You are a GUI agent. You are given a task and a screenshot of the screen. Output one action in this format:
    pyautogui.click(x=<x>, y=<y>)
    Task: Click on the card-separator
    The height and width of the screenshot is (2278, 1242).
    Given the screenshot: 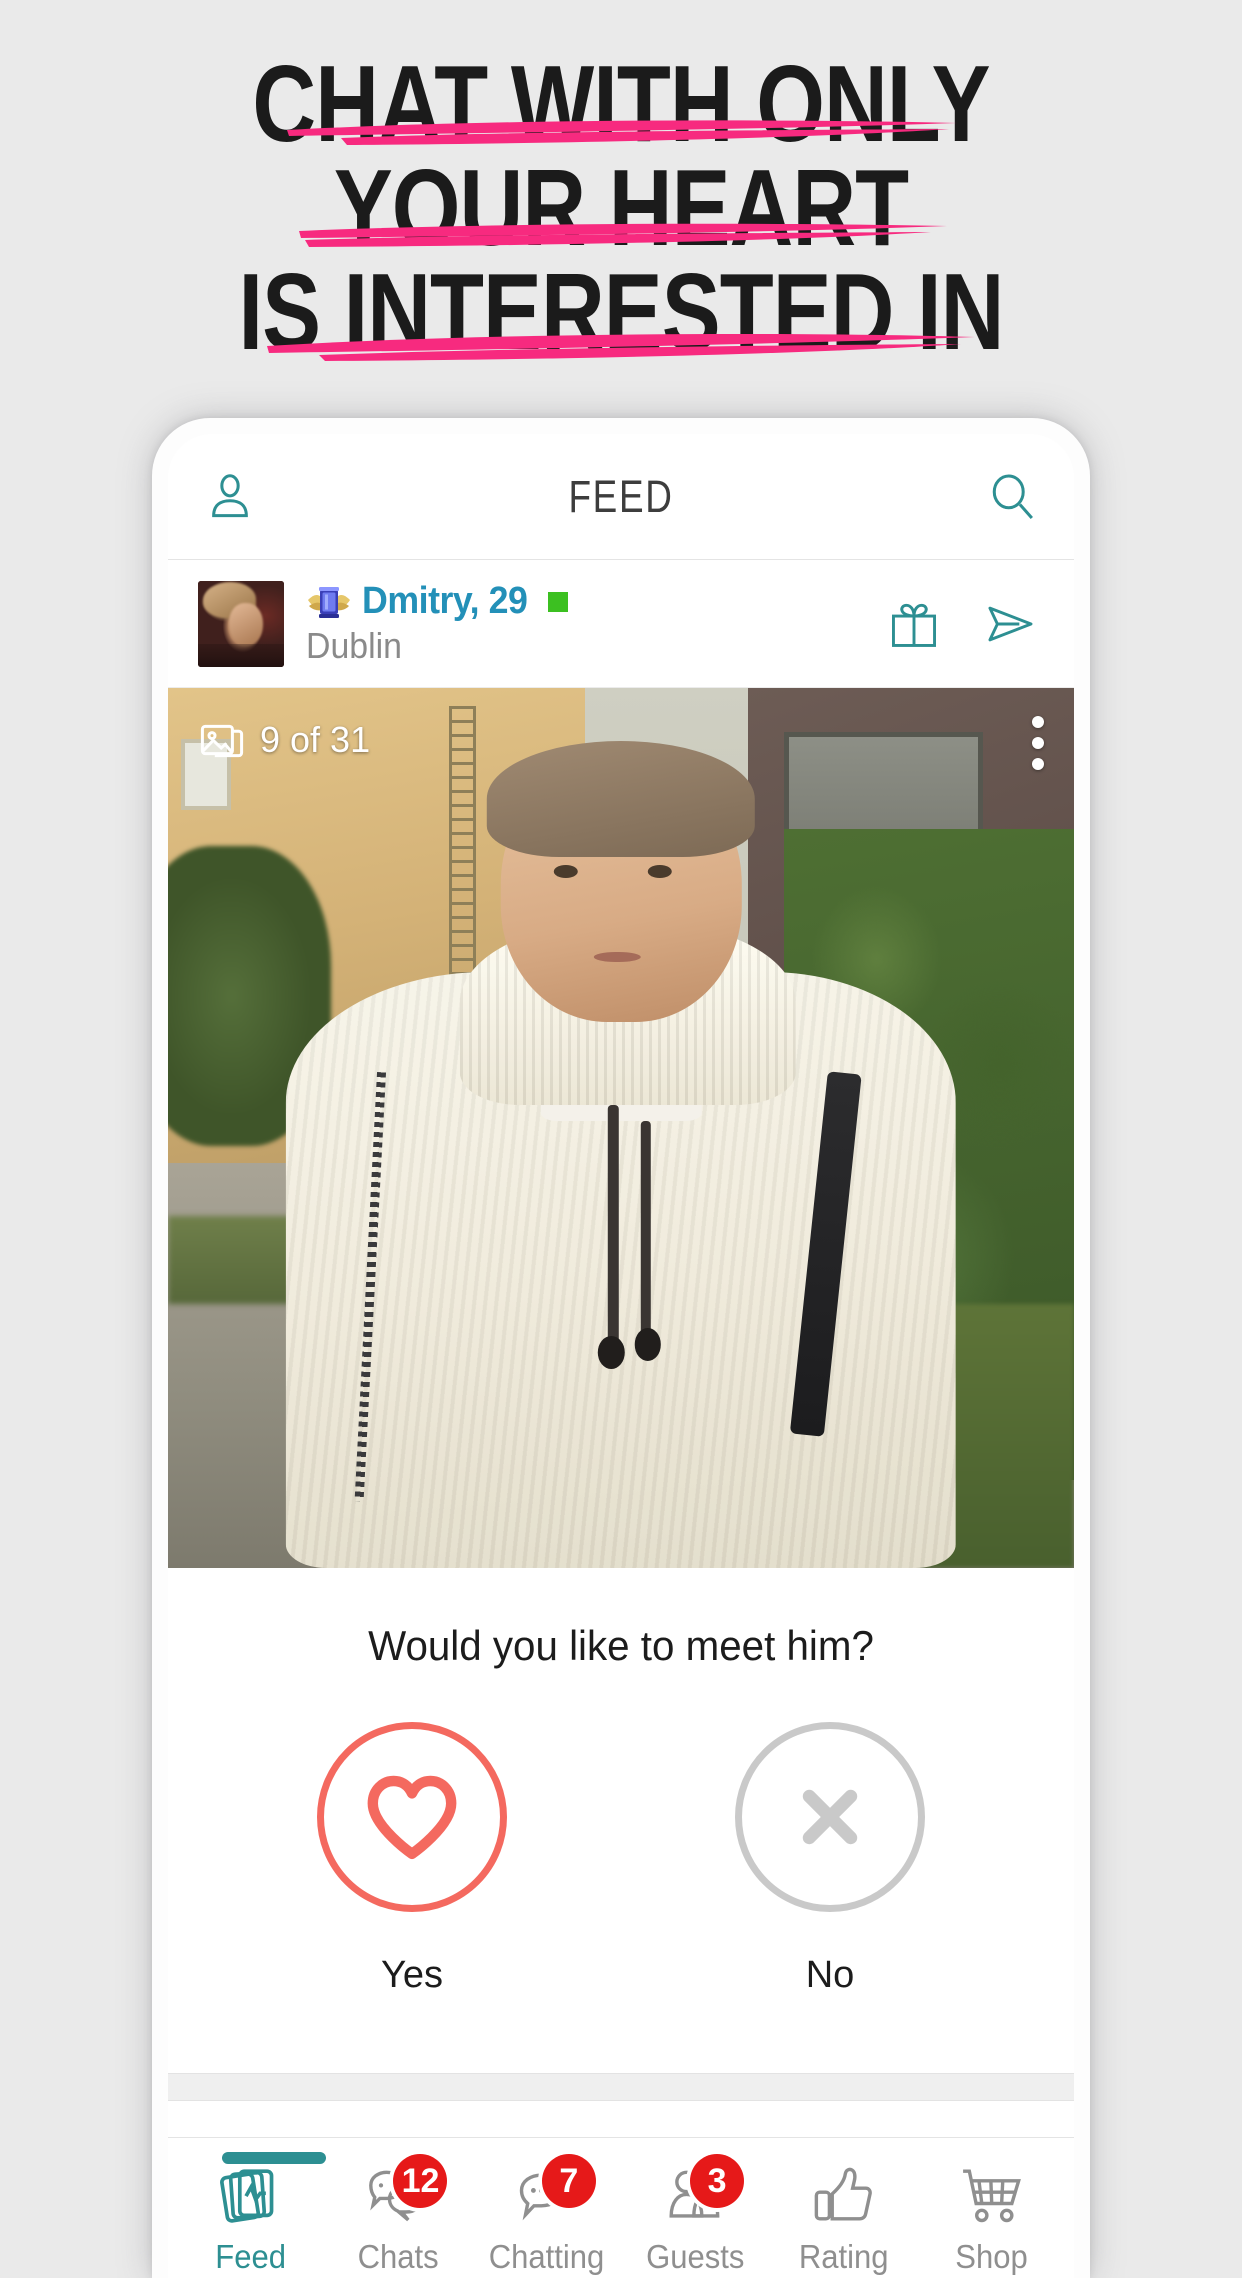 What is the action you would take?
    pyautogui.click(x=621, y=2087)
    